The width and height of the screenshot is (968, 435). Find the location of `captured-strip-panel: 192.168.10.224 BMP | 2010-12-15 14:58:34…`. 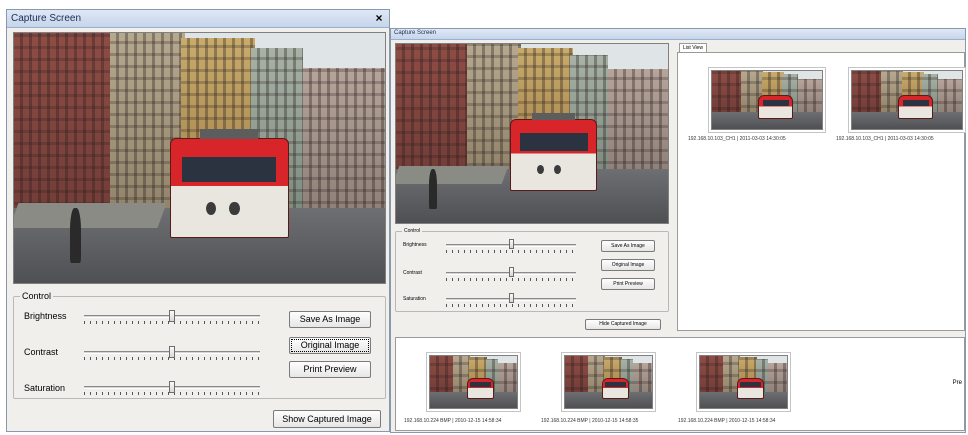

captured-strip-panel: 192.168.10.224 BMP | 2010-12-15 14:58:34… is located at coordinates (680, 384).